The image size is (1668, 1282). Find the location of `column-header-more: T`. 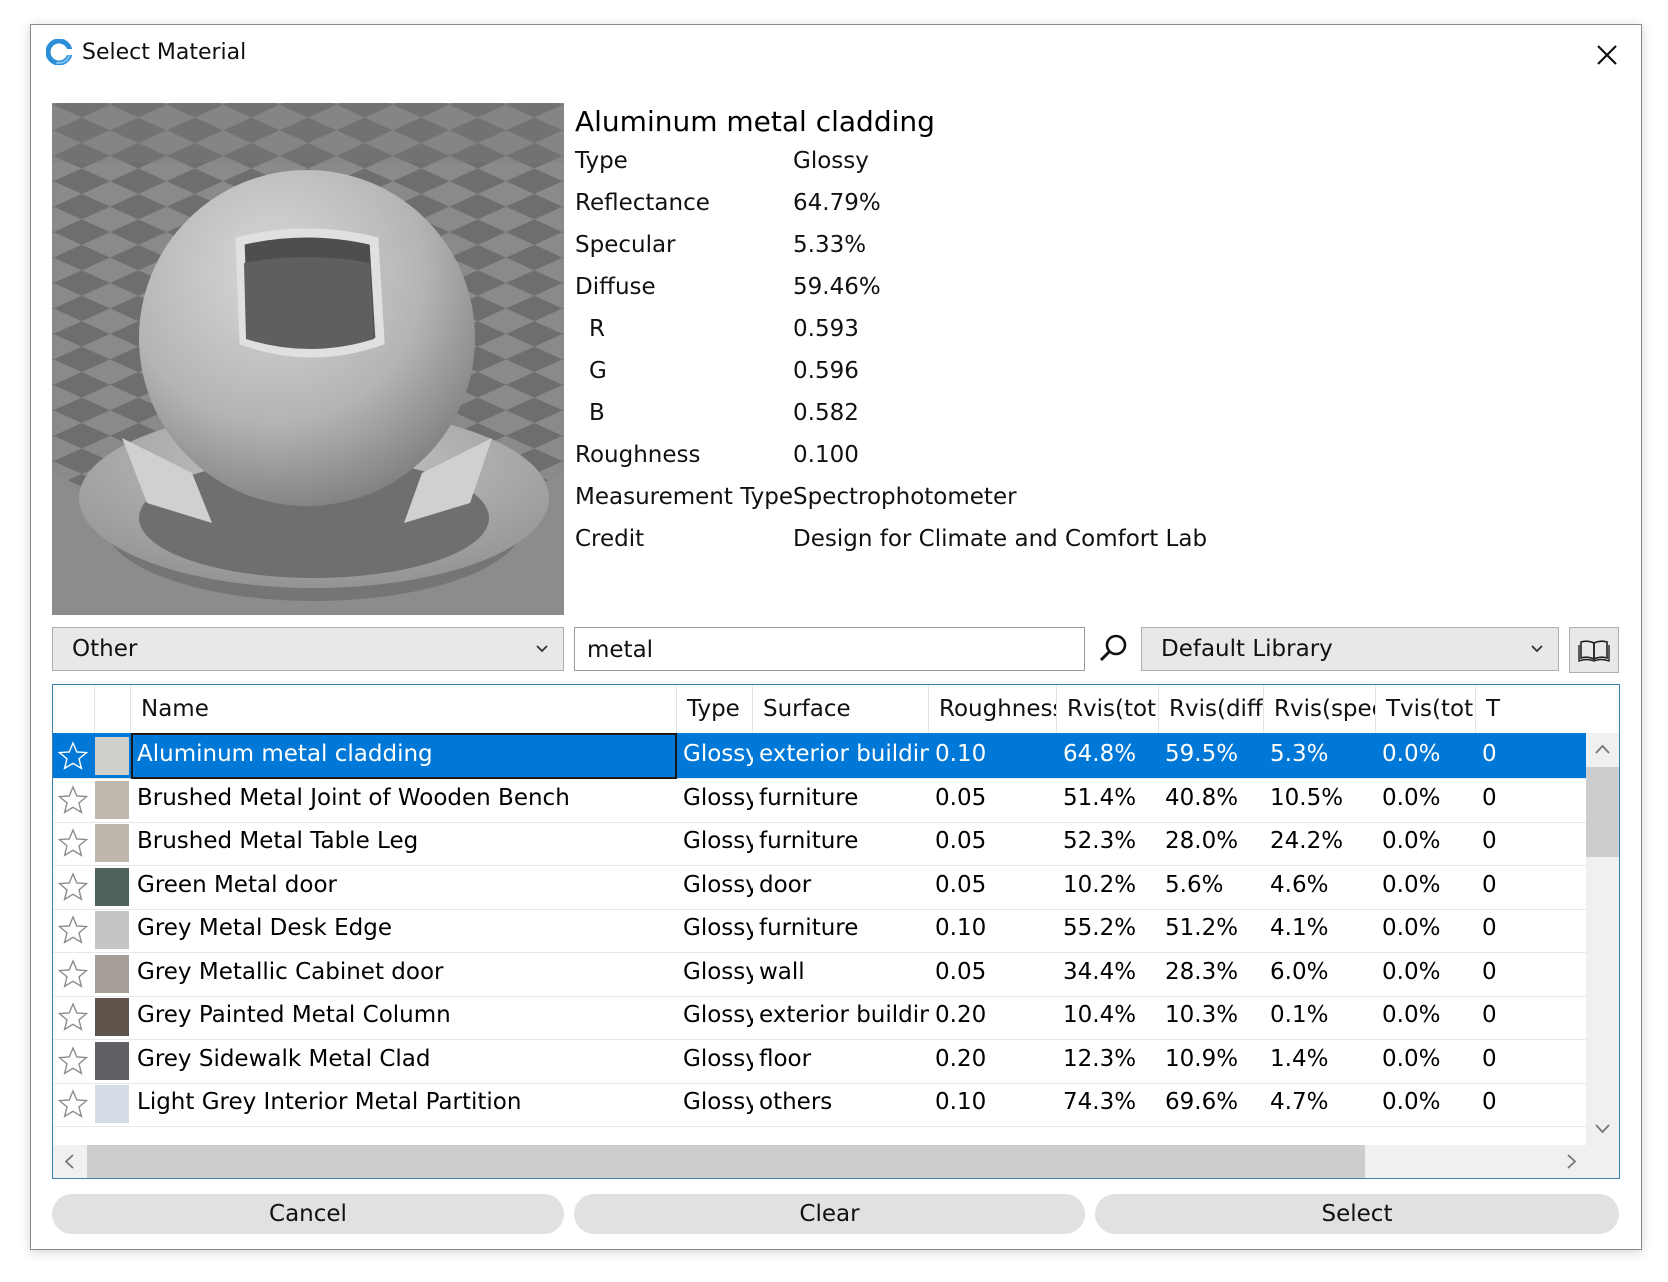

column-header-more: T is located at coordinates (1532, 709).